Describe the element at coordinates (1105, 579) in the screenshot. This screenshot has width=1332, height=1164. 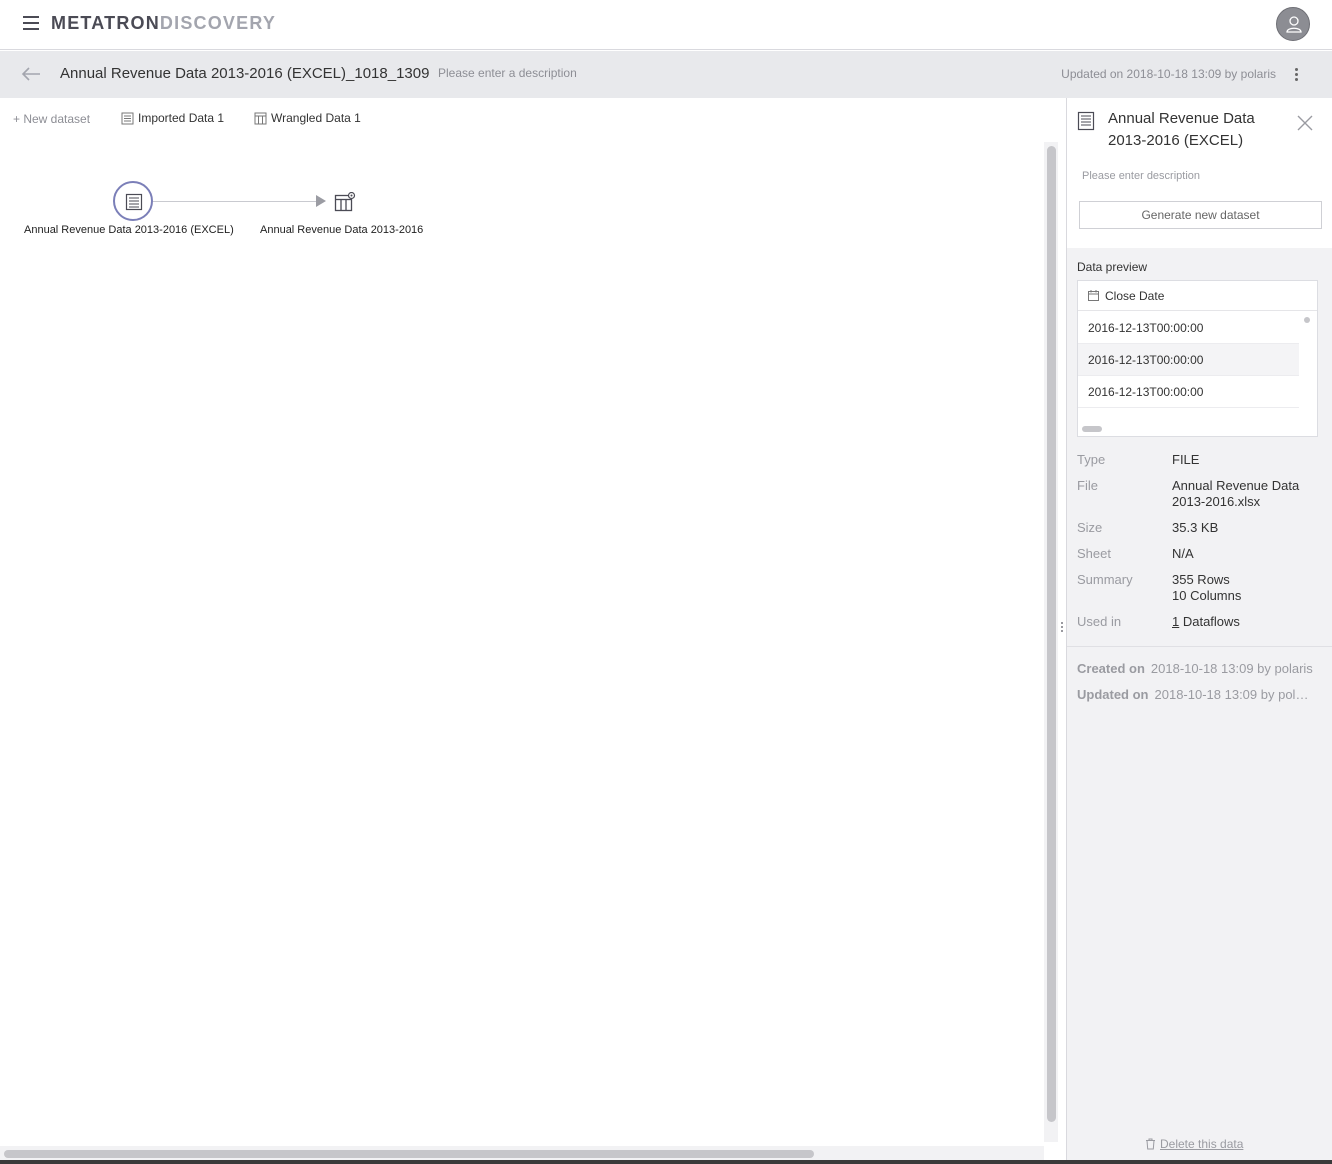
I see `meta-summary-label: Summary` at that location.